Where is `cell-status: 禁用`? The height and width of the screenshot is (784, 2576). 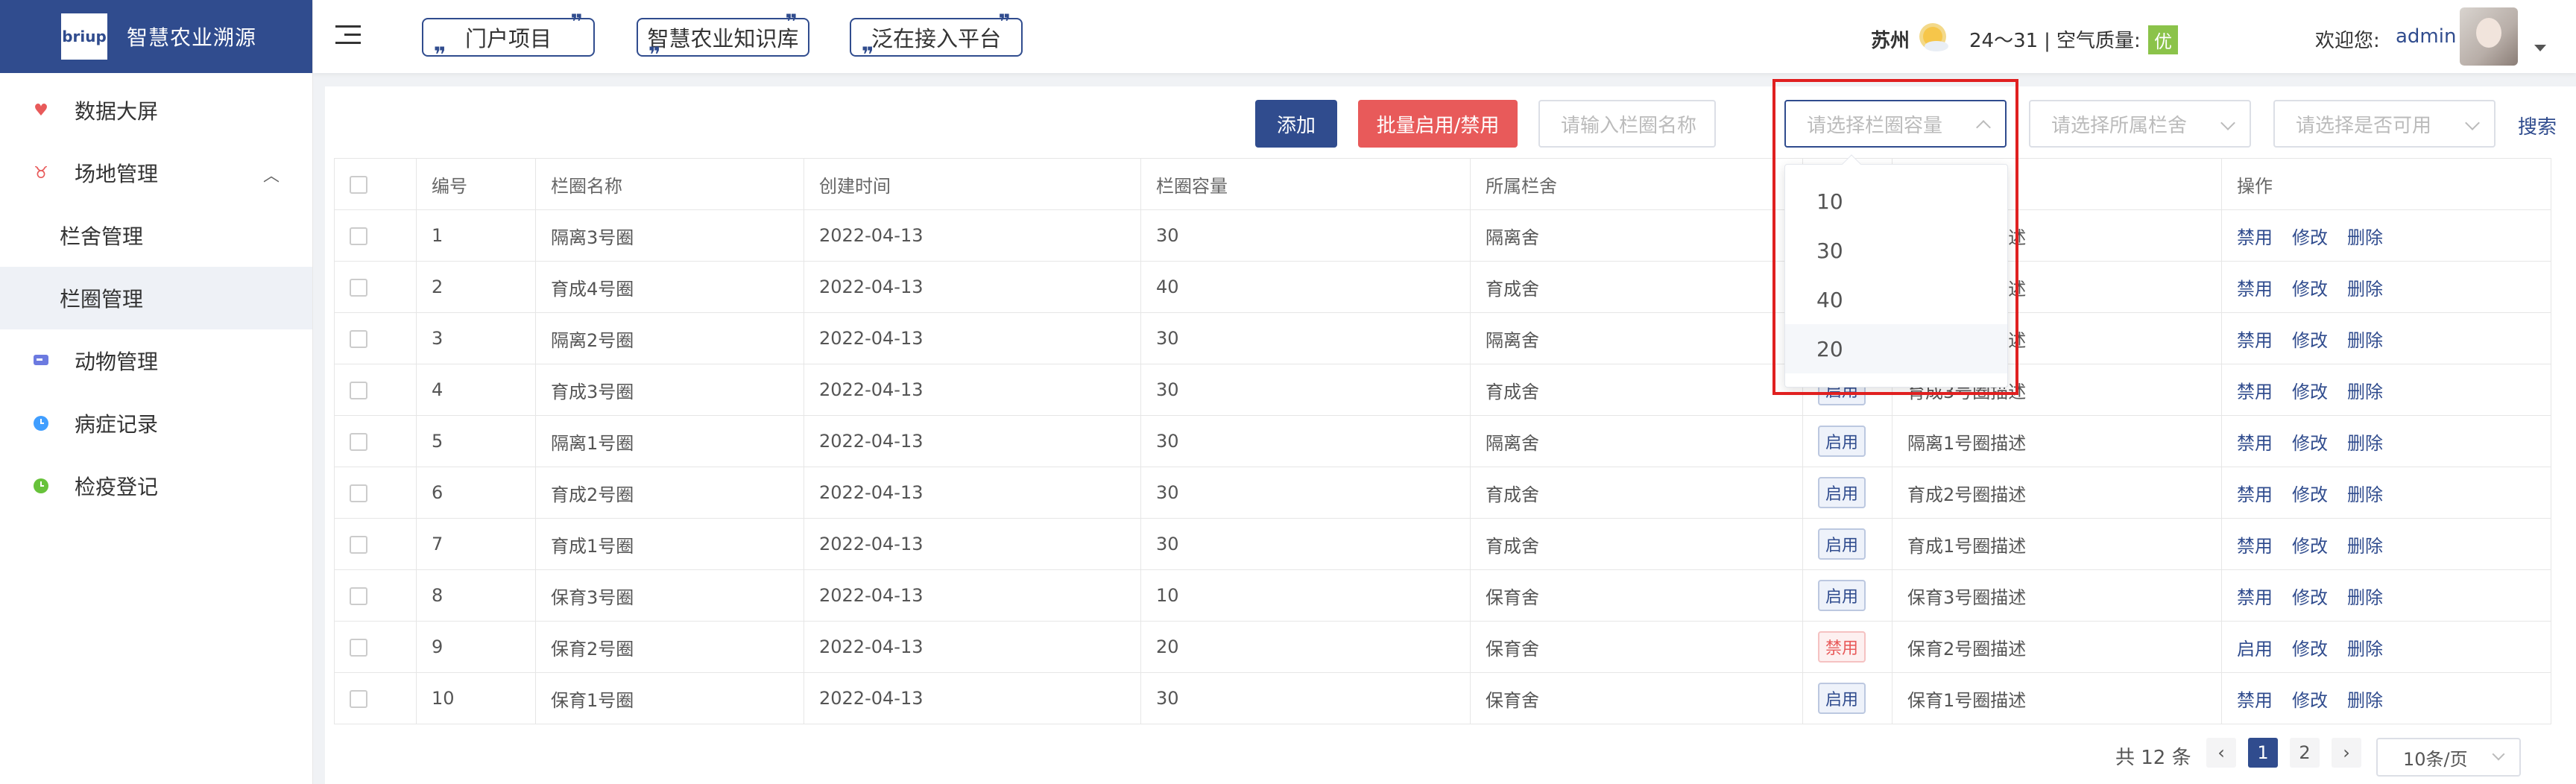
cell-status: 禁用 is located at coordinates (1847, 647).